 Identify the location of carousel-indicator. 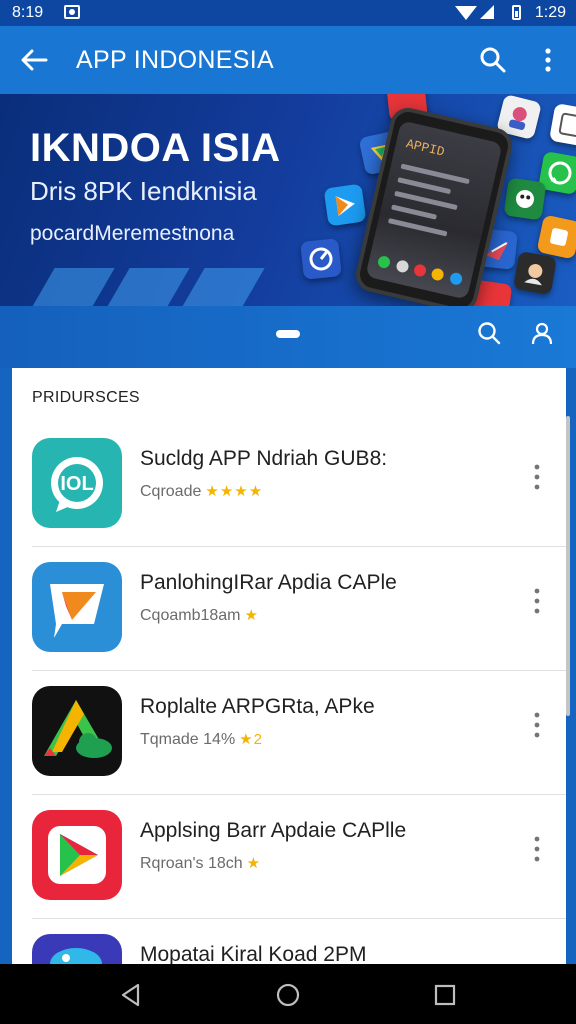
(288, 334).